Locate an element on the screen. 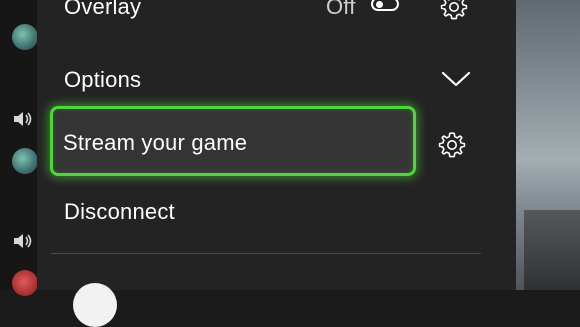 This screenshot has width=580, height=327. overlay-toggle is located at coordinates (385, 5).